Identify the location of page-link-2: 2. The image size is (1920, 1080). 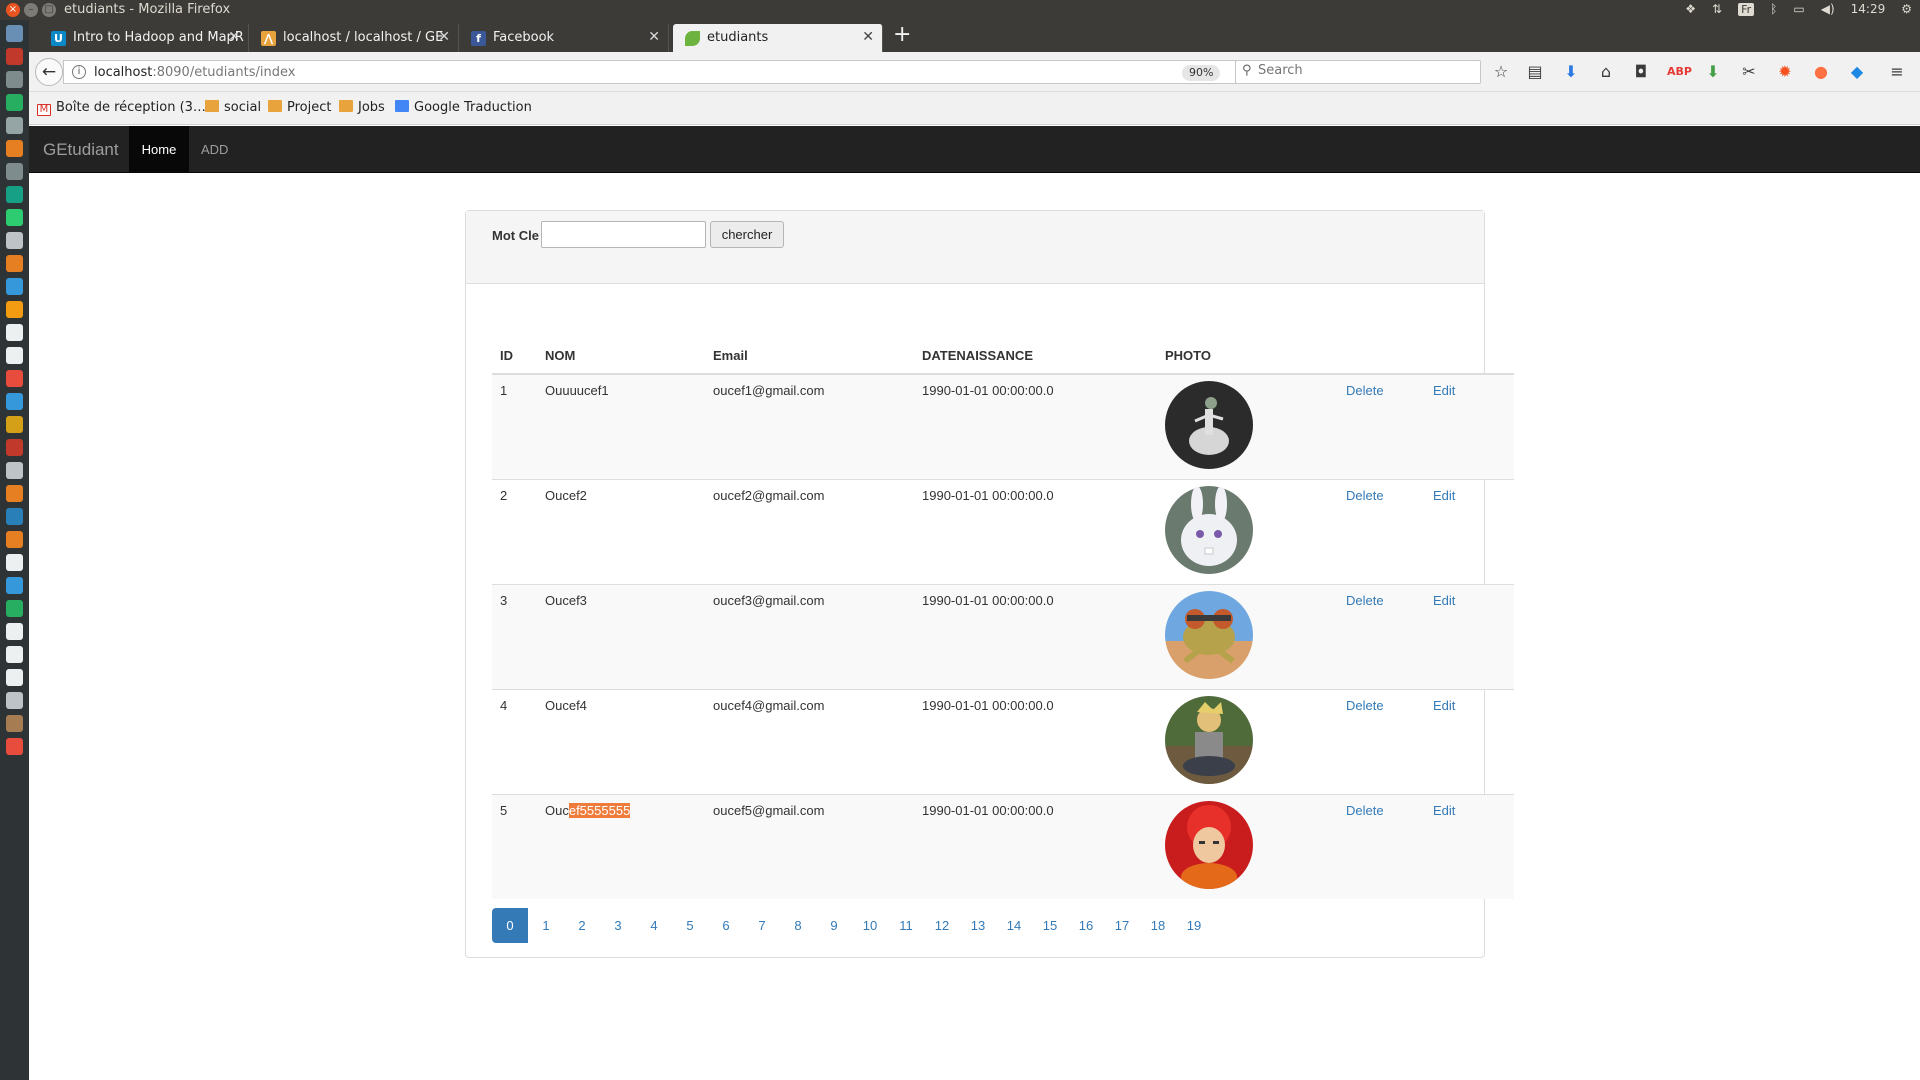
(582, 925).